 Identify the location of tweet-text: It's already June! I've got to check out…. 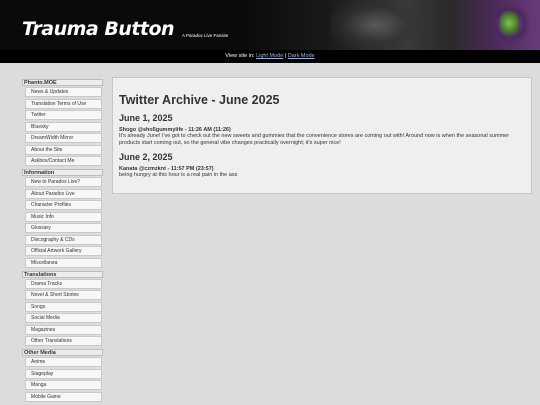
(314, 139).